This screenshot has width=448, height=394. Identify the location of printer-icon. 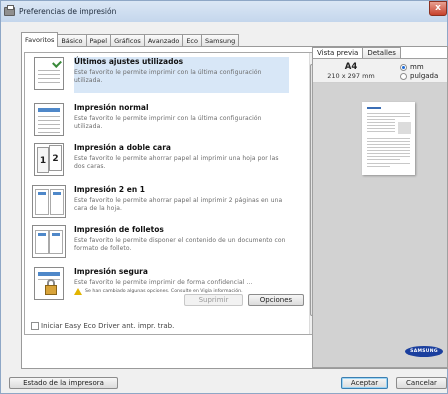
(9, 10).